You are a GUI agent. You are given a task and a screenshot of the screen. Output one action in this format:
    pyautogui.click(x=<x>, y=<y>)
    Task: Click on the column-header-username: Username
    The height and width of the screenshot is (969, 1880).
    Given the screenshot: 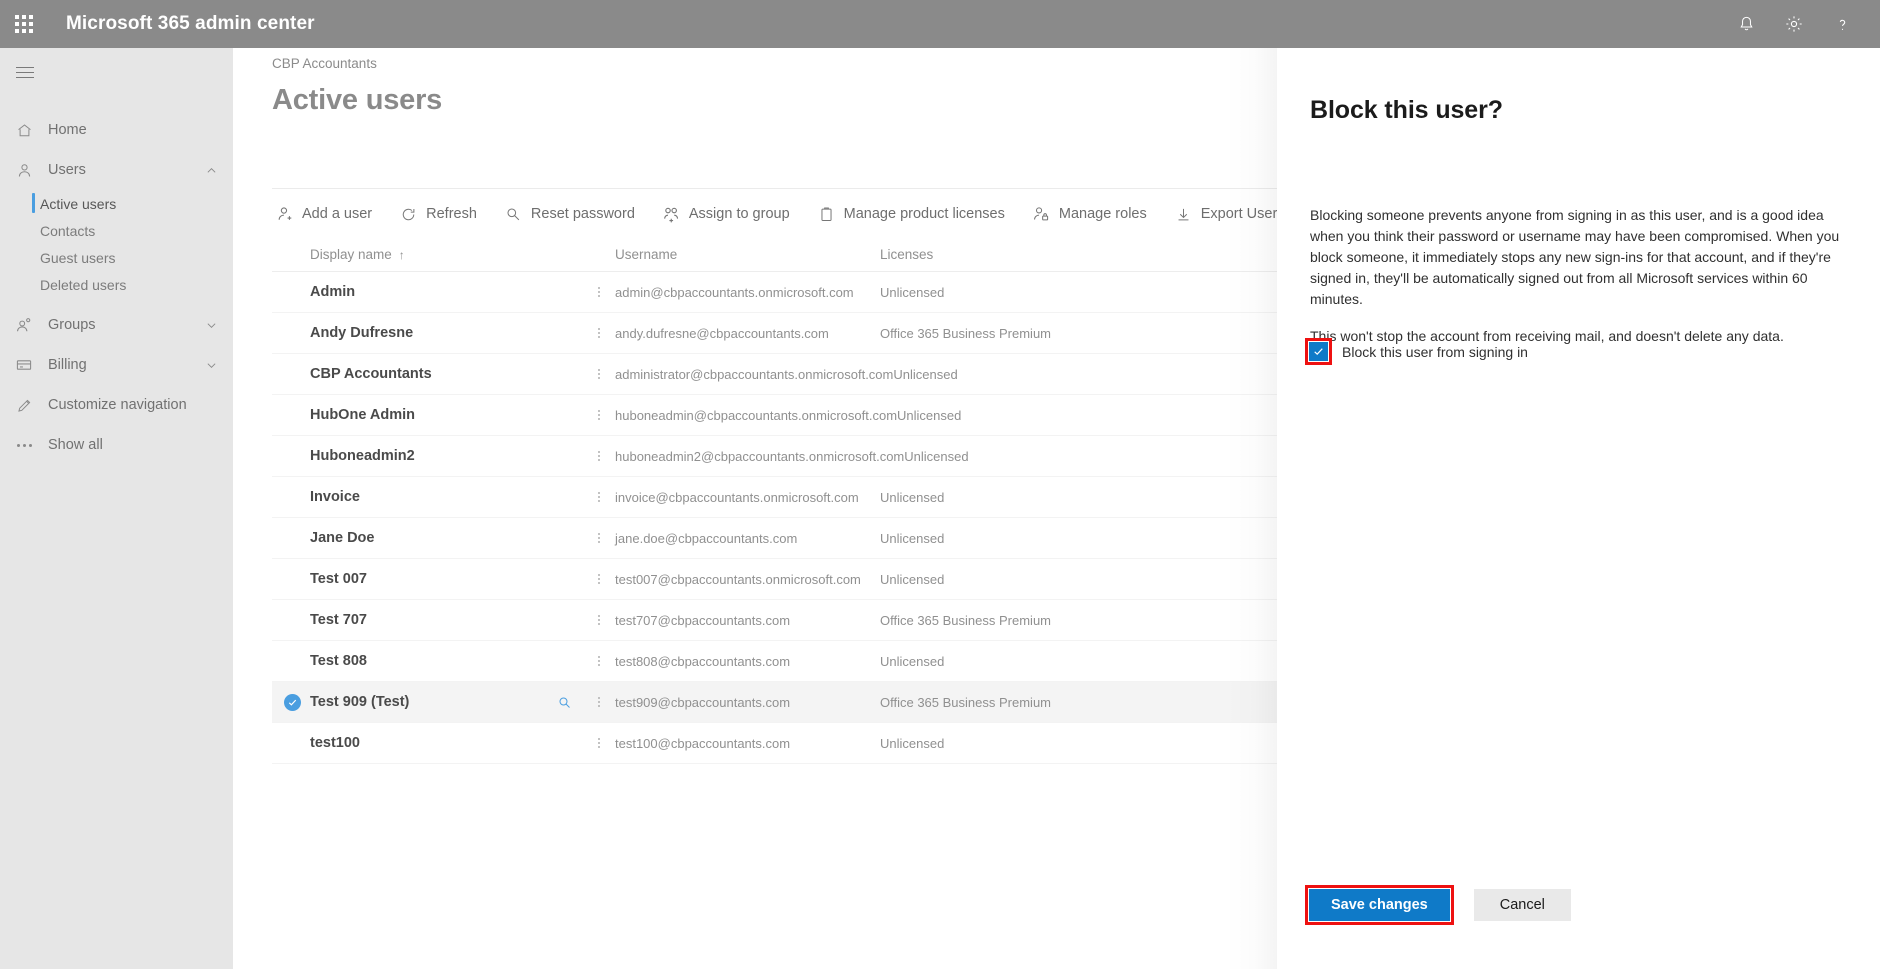 What is the action you would take?
    pyautogui.click(x=747, y=254)
    